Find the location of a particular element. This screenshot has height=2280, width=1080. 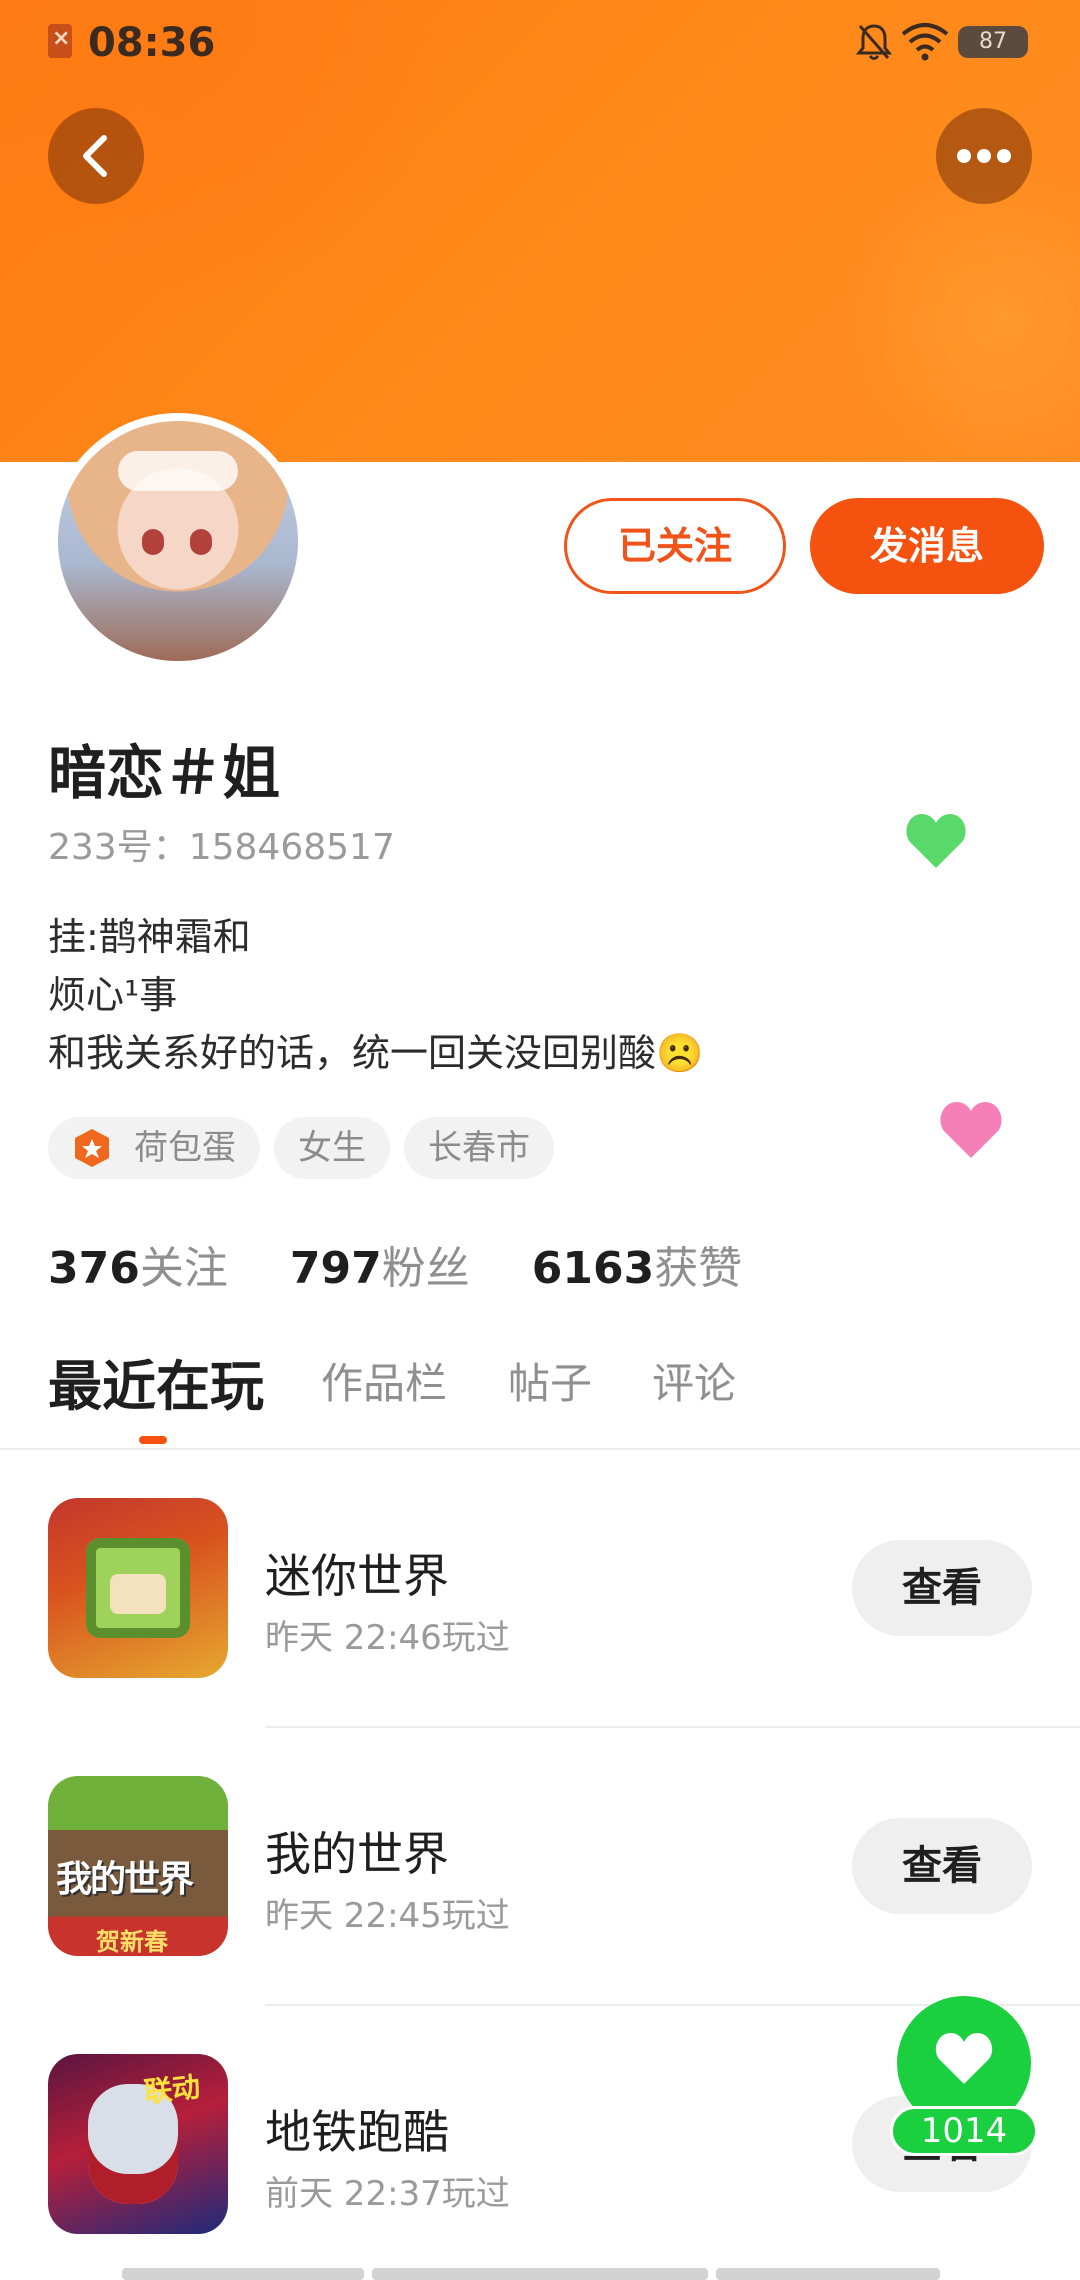

stat-label: 关注 is located at coordinates (183, 1268).